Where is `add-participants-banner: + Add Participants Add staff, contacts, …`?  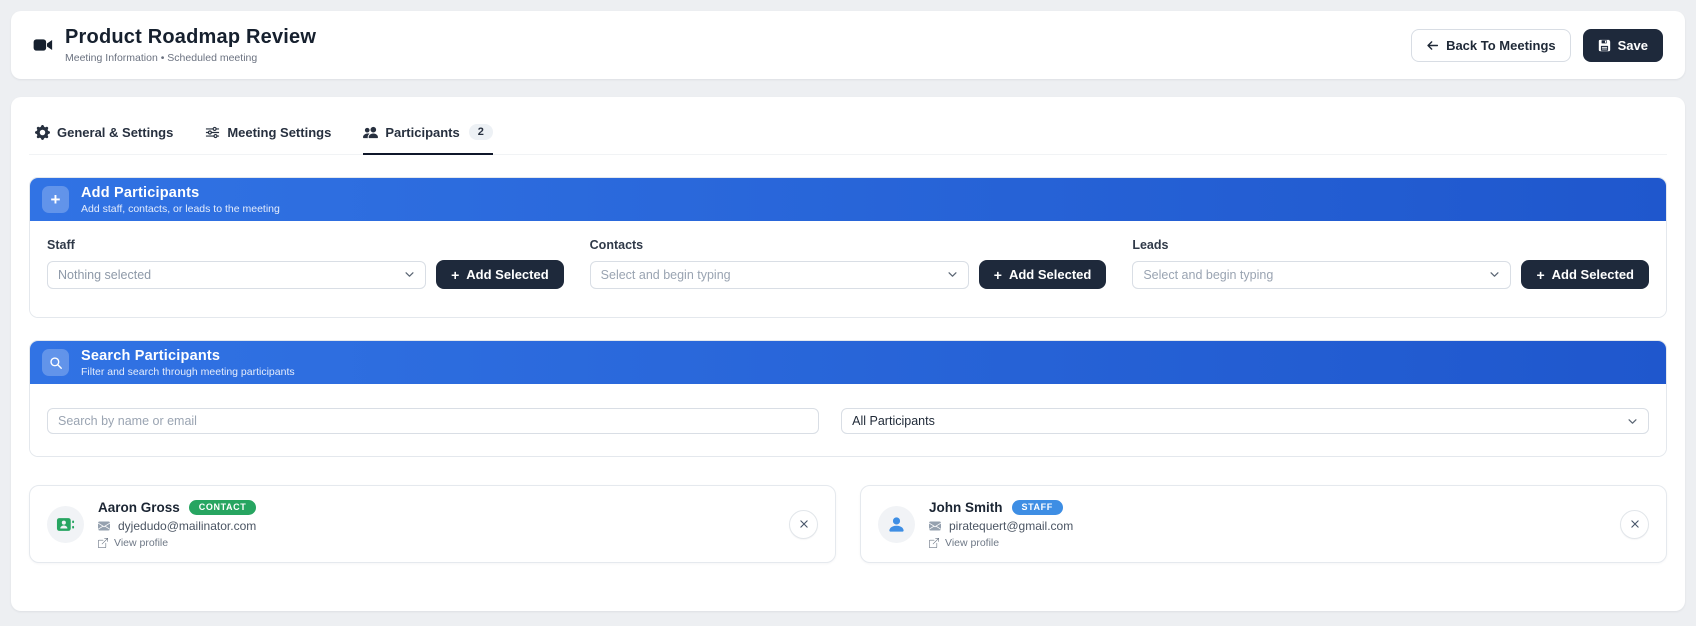 add-participants-banner: + Add Participants Add staff, contacts, … is located at coordinates (848, 199).